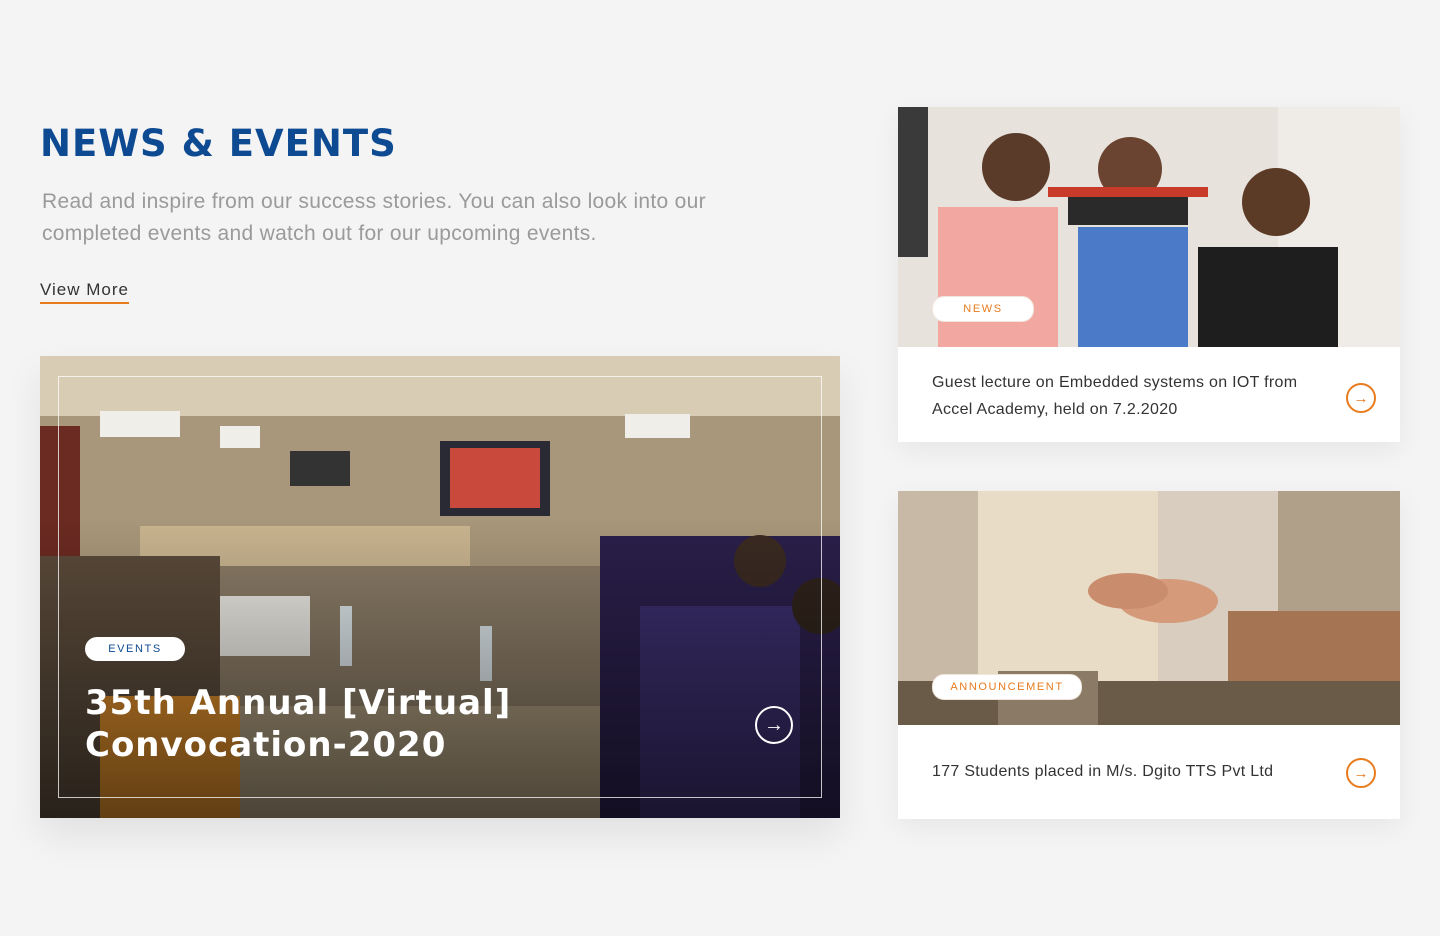 The height and width of the screenshot is (936, 1440). What do you see at coordinates (385, 724) in the screenshot?
I see `featured-event-title: 35th Annual [Virtual] Convocation-2020` at bounding box center [385, 724].